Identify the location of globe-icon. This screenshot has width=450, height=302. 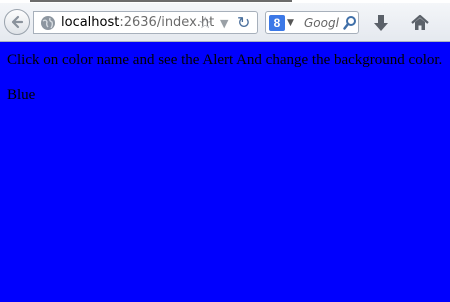
(48, 23).